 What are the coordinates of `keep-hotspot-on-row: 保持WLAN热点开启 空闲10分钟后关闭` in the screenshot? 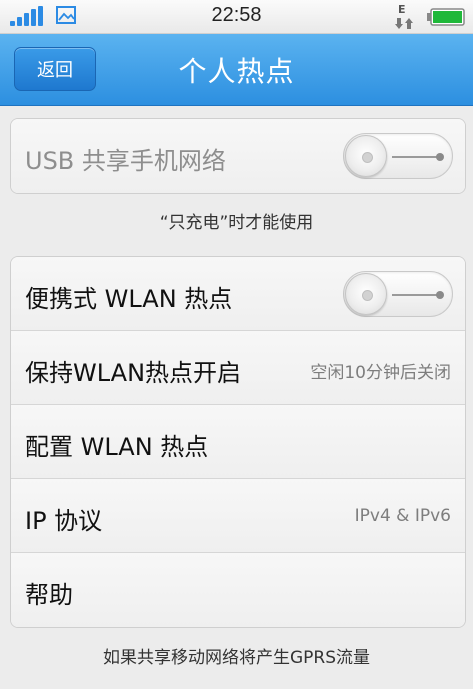 It's located at (238, 368).